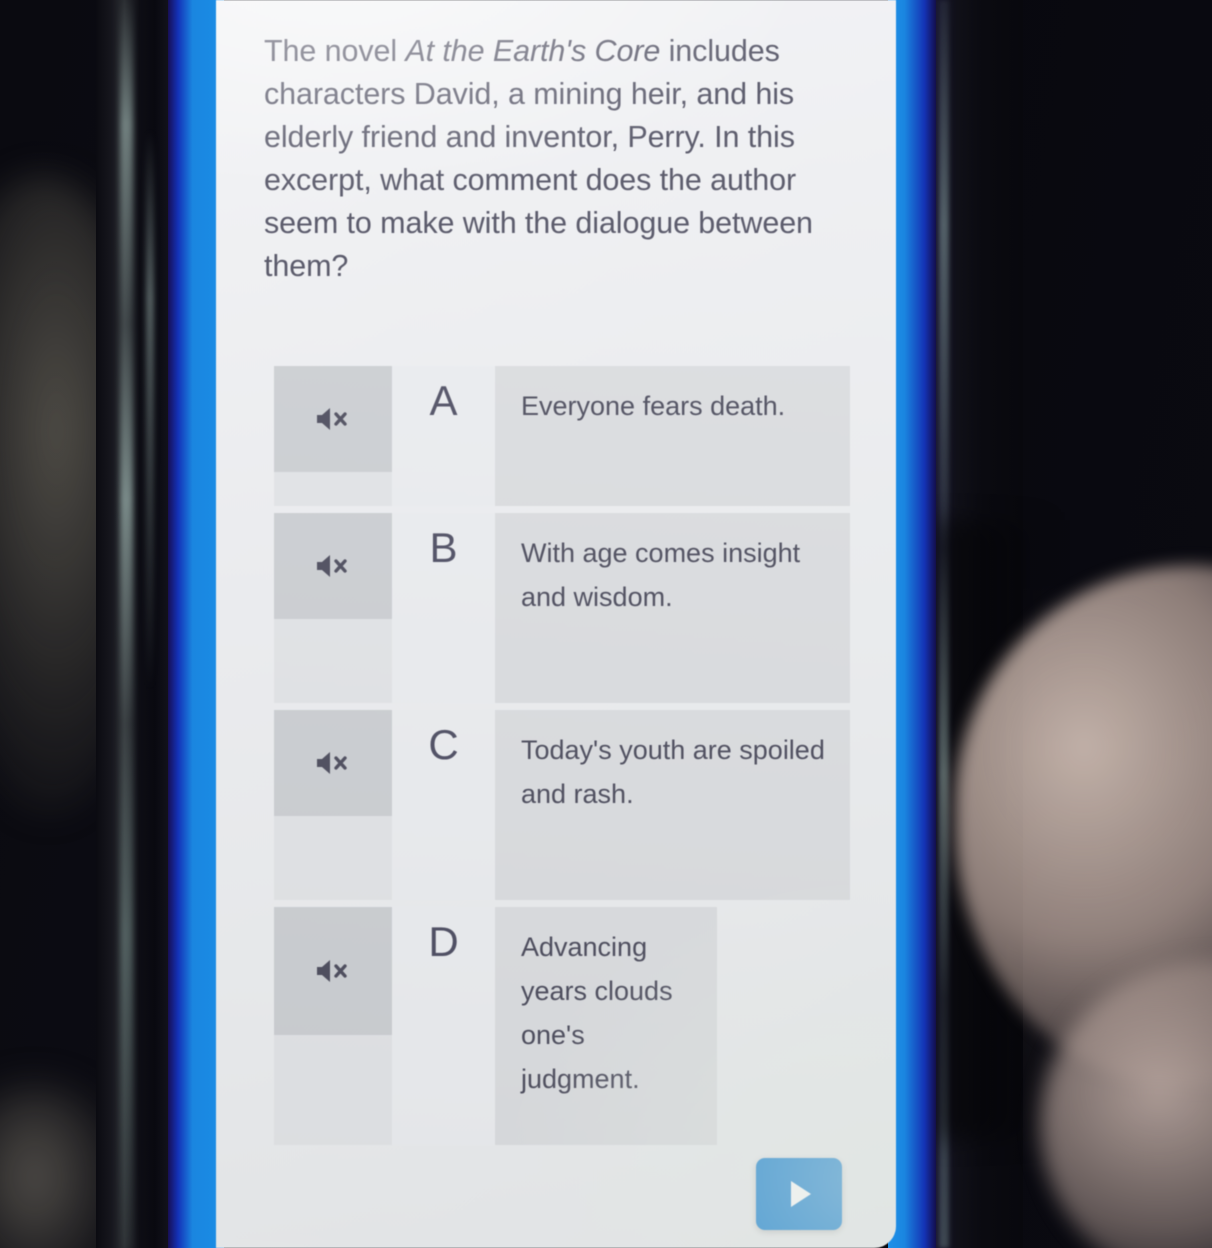  I want to click on play-triangle-icon, so click(801, 1194).